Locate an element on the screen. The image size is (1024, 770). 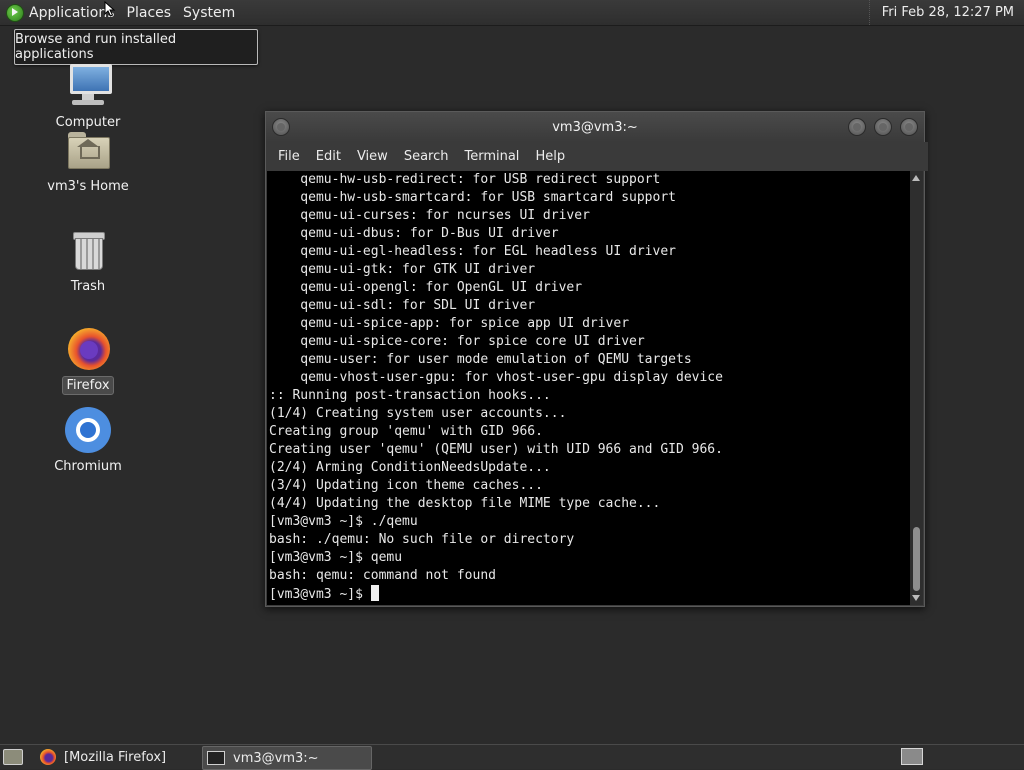
applications-menu: Applications is located at coordinates (60, 12).